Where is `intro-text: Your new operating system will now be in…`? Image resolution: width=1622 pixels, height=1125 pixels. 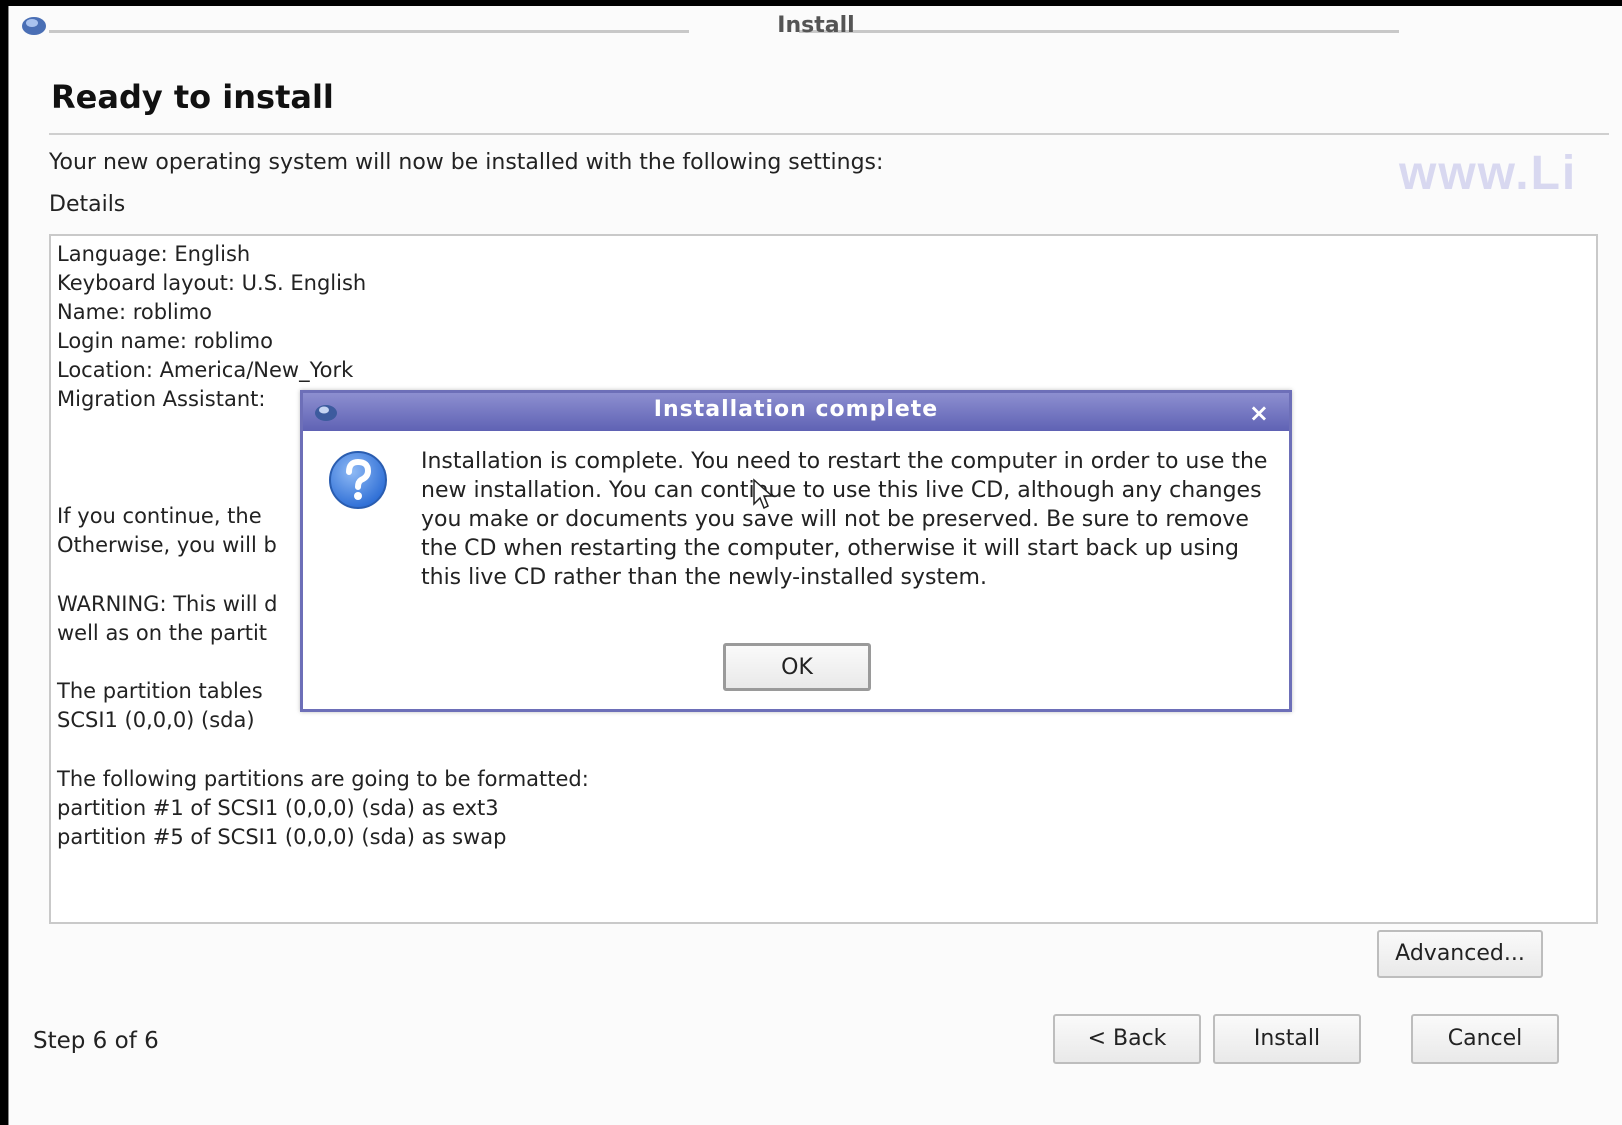
intro-text: Your new operating system will now be in… is located at coordinates (466, 162).